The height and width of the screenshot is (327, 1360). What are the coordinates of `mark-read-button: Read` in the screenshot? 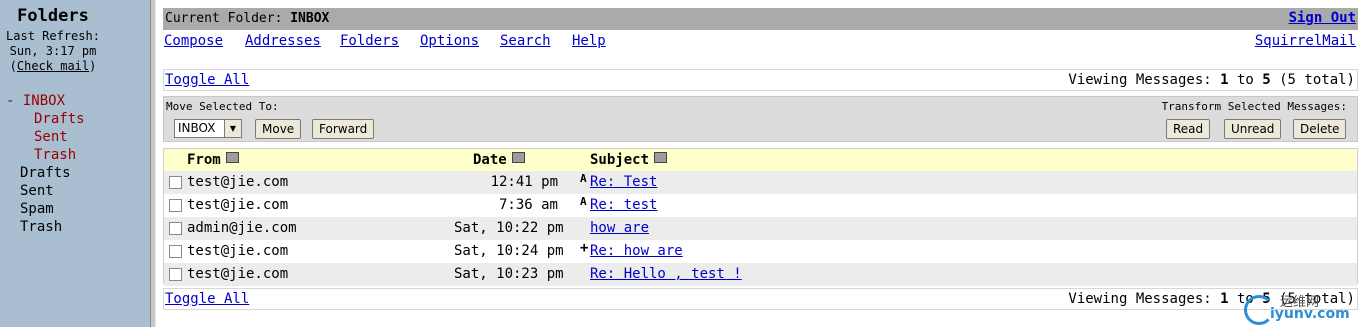 It's located at (1188, 129).